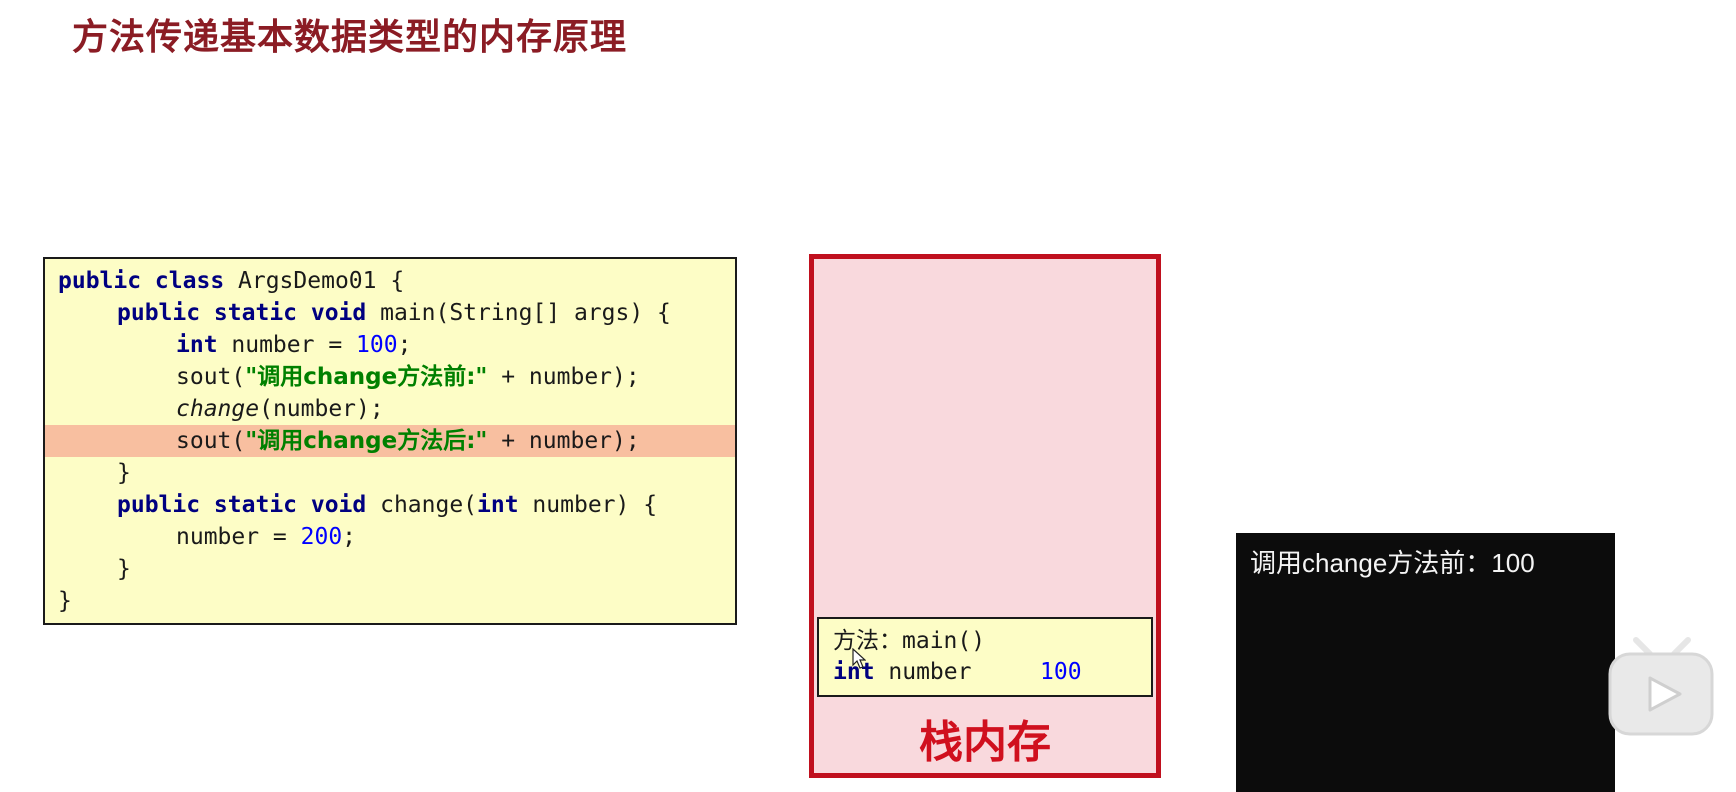 The image size is (1736, 792). Describe the element at coordinates (422, 505) in the screenshot. I see `code-text: change(` at that location.